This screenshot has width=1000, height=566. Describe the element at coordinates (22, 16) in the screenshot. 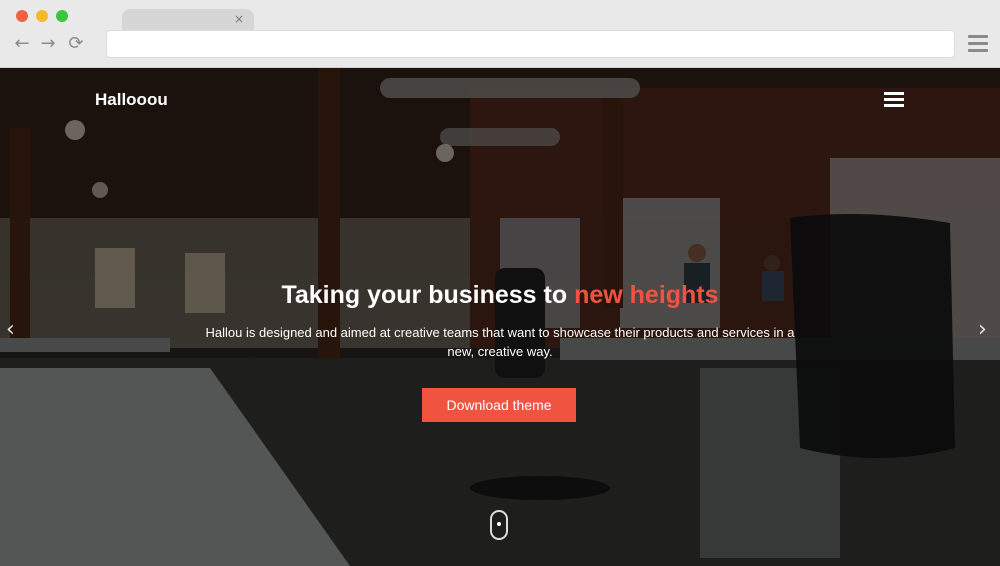

I see `close-window-button` at that location.